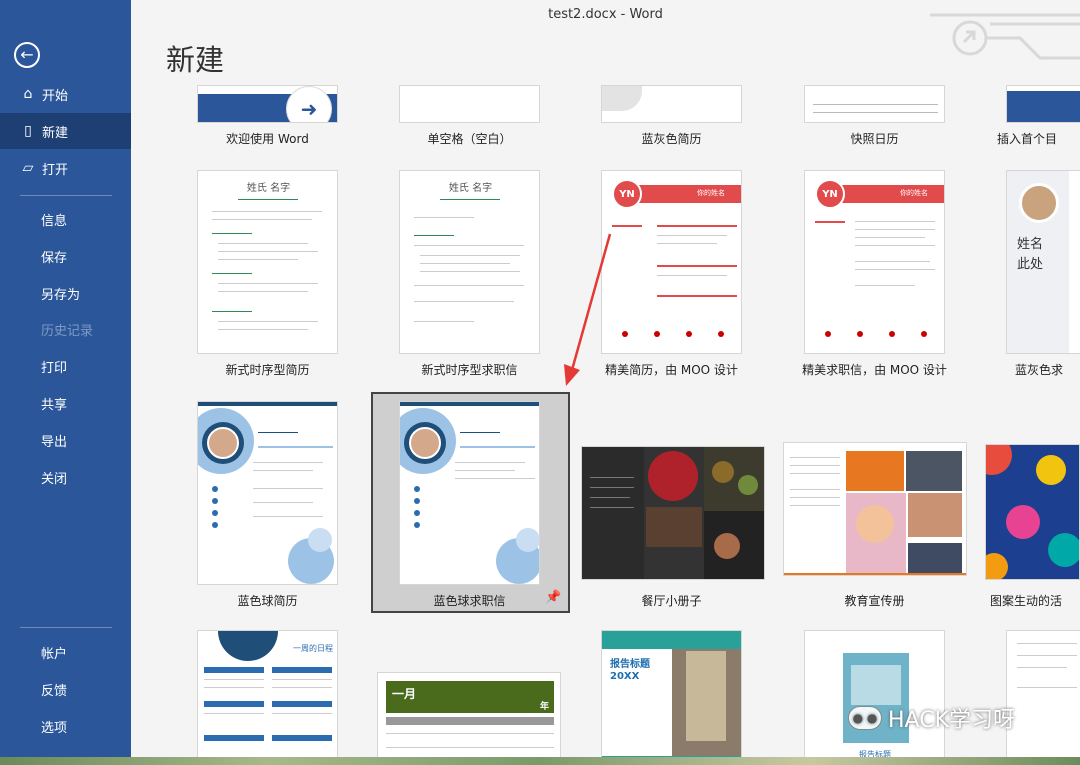 This screenshot has height=765, width=1080. I want to click on sidebar-item-save: 保存, so click(65, 256).